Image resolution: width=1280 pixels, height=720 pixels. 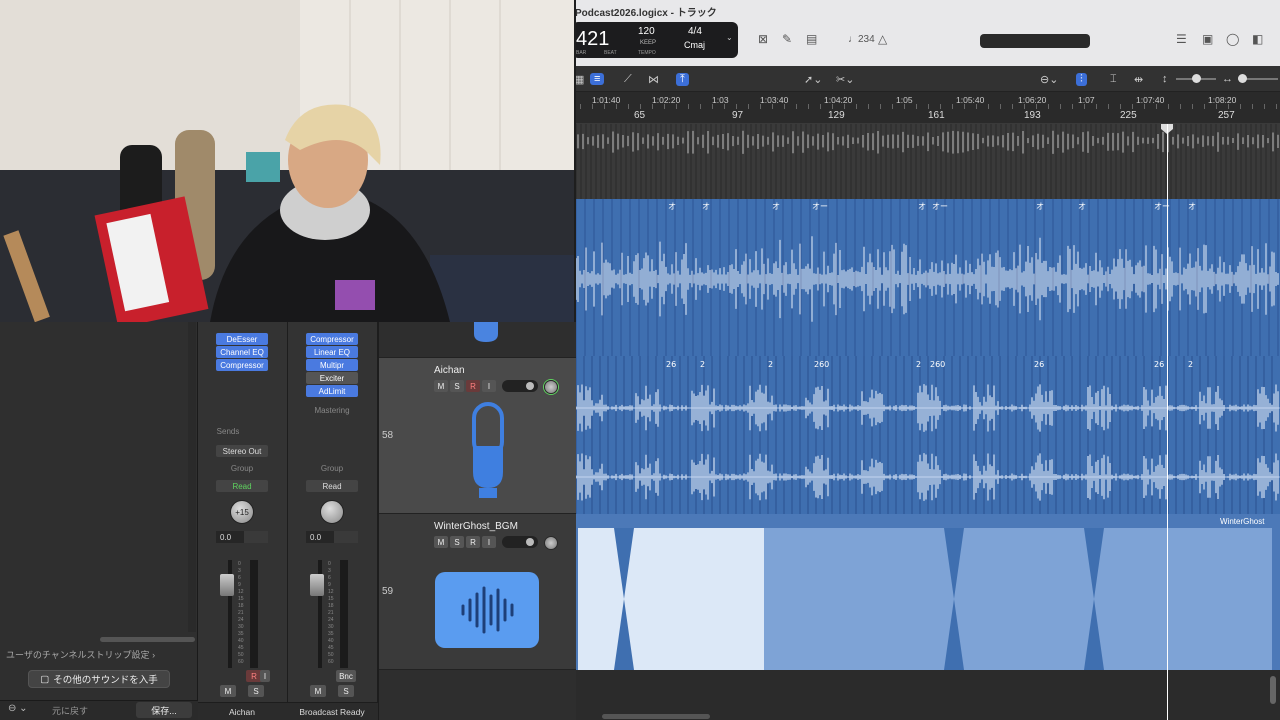 I want to click on plugin-slot: Multipr, so click(x=332, y=365).